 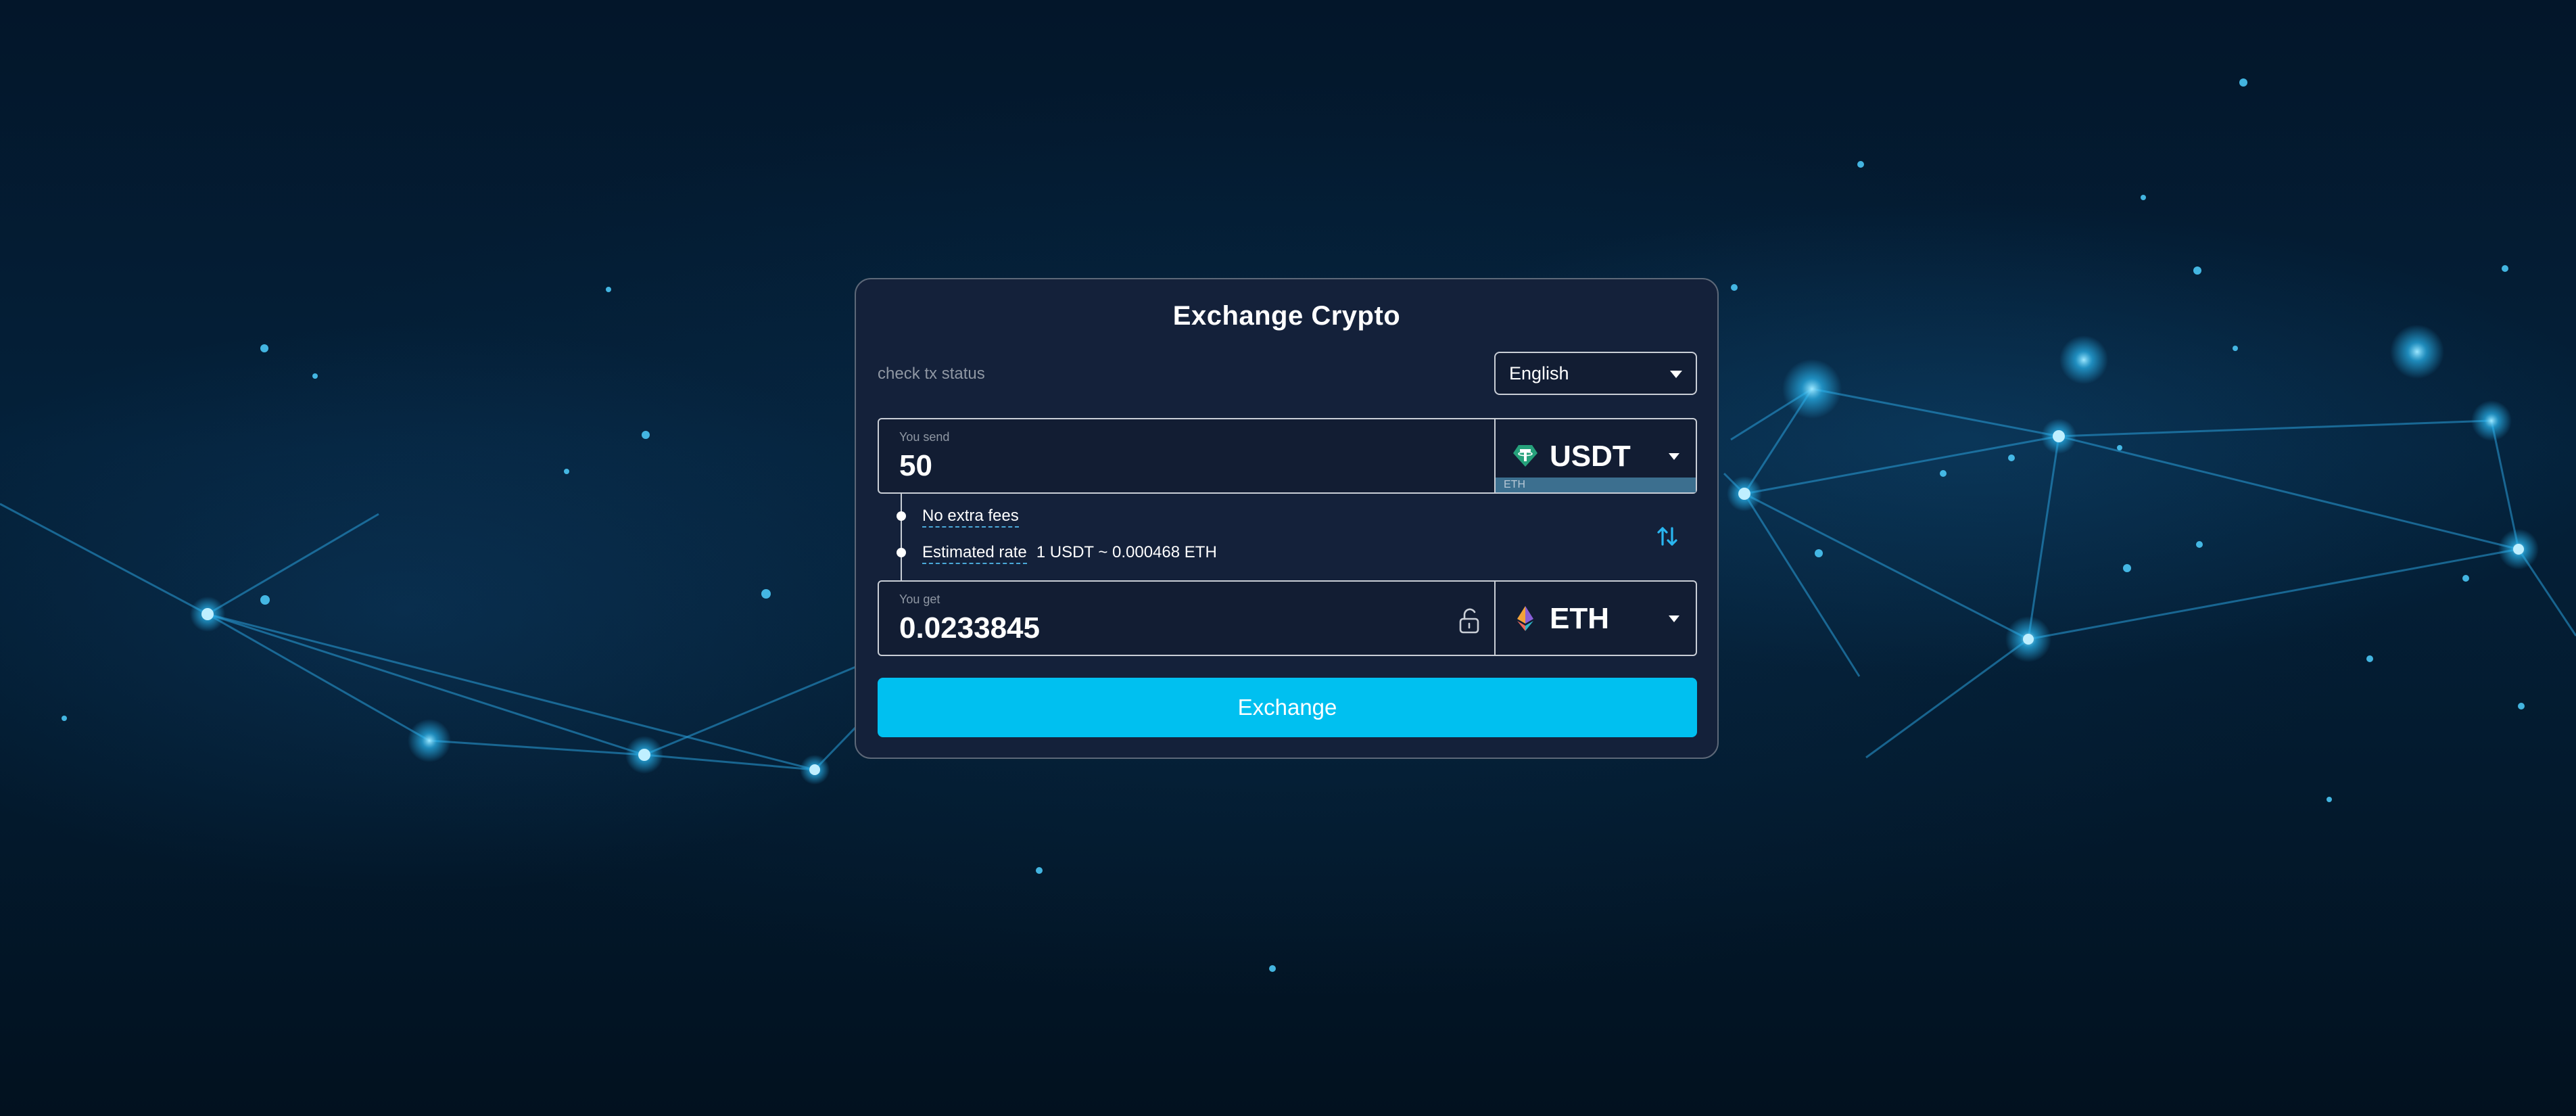 I want to click on language-select-value: English, so click(x=1539, y=373).